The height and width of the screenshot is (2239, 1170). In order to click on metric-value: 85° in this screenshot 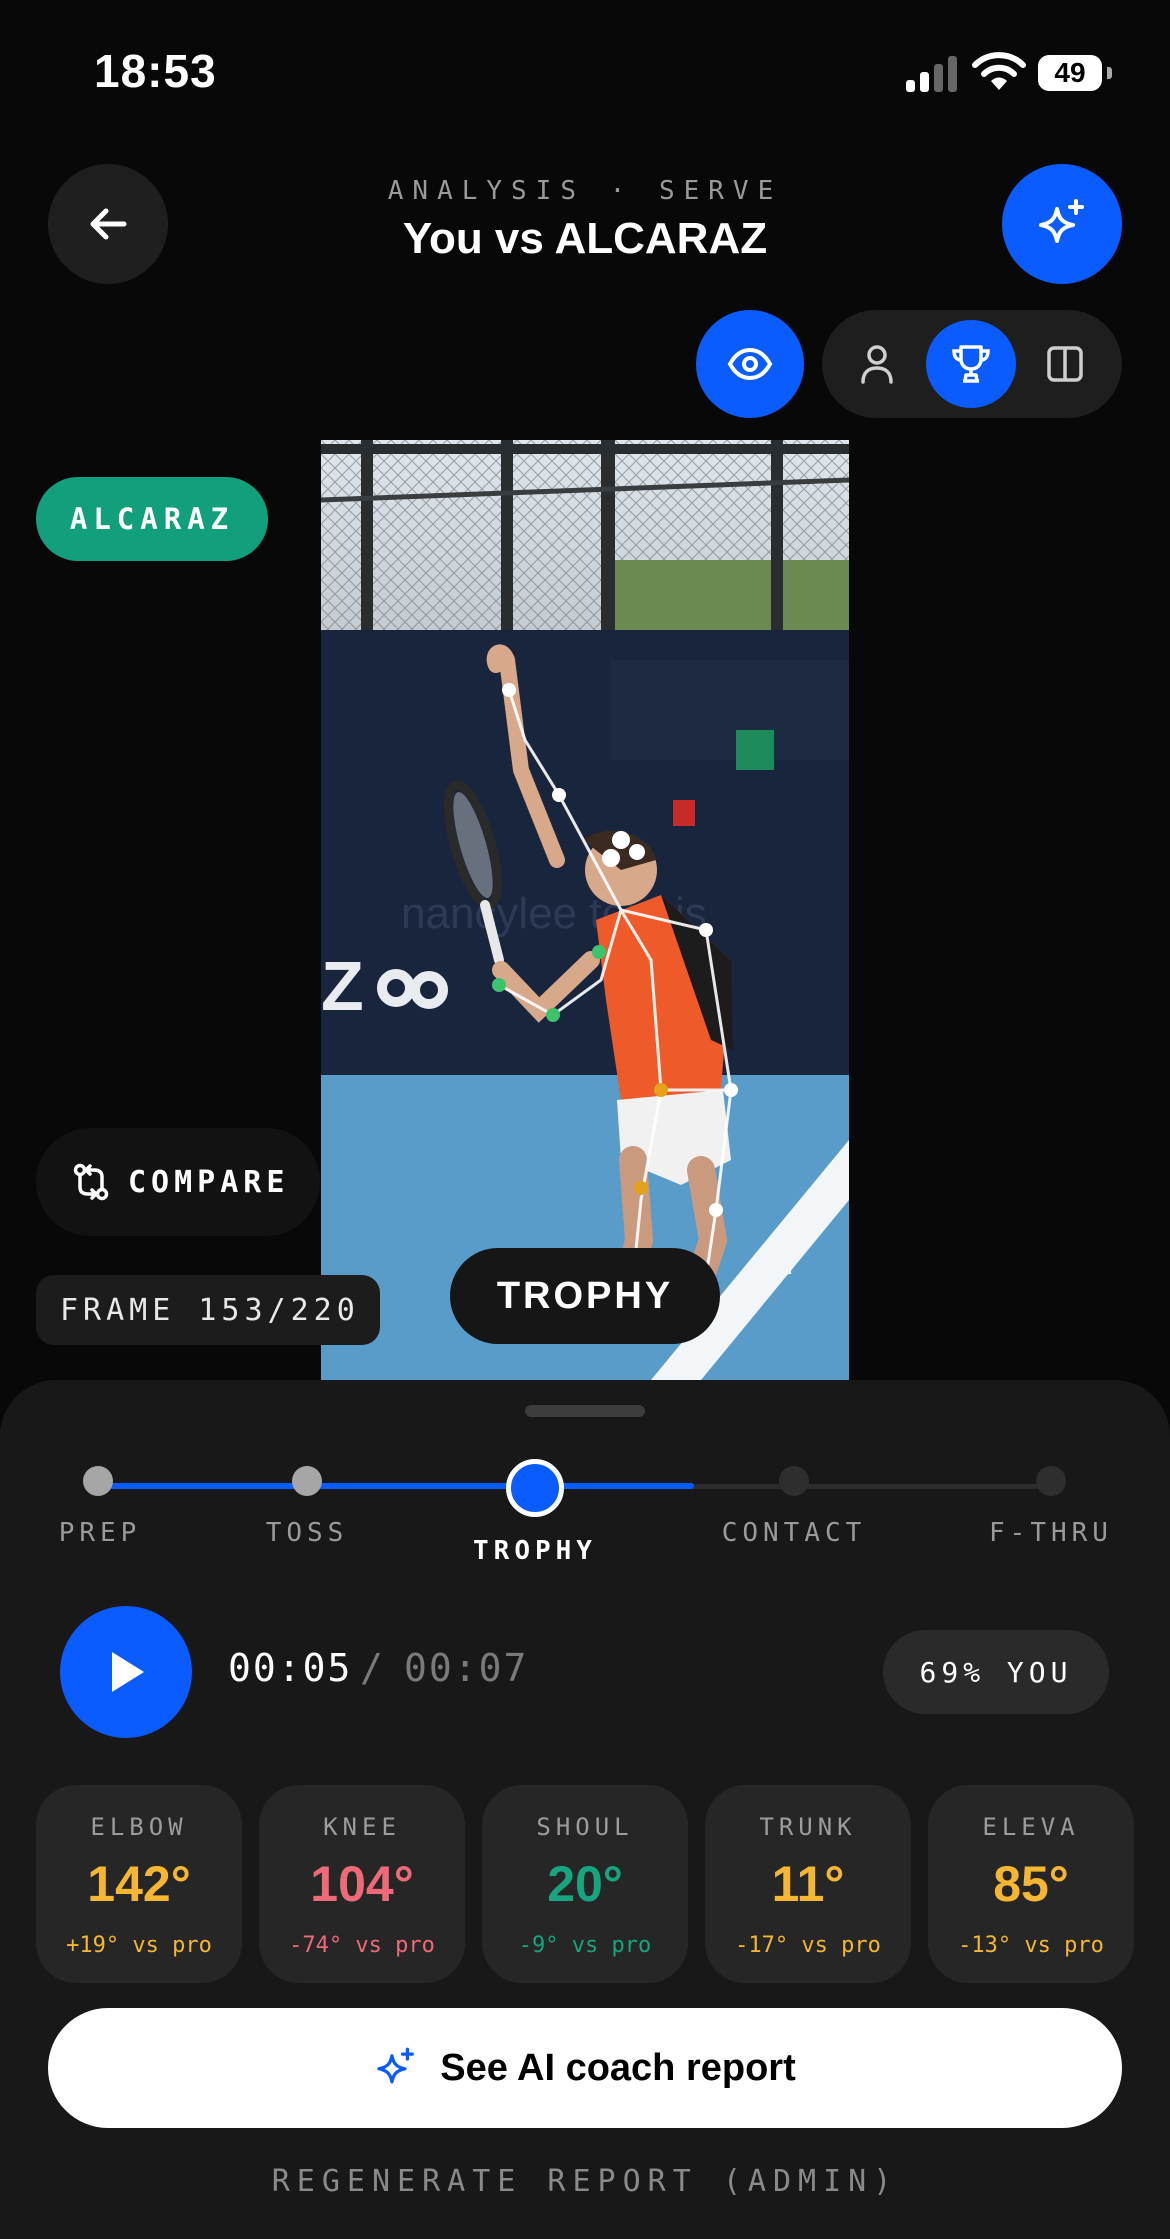, I will do `click(1031, 1884)`.